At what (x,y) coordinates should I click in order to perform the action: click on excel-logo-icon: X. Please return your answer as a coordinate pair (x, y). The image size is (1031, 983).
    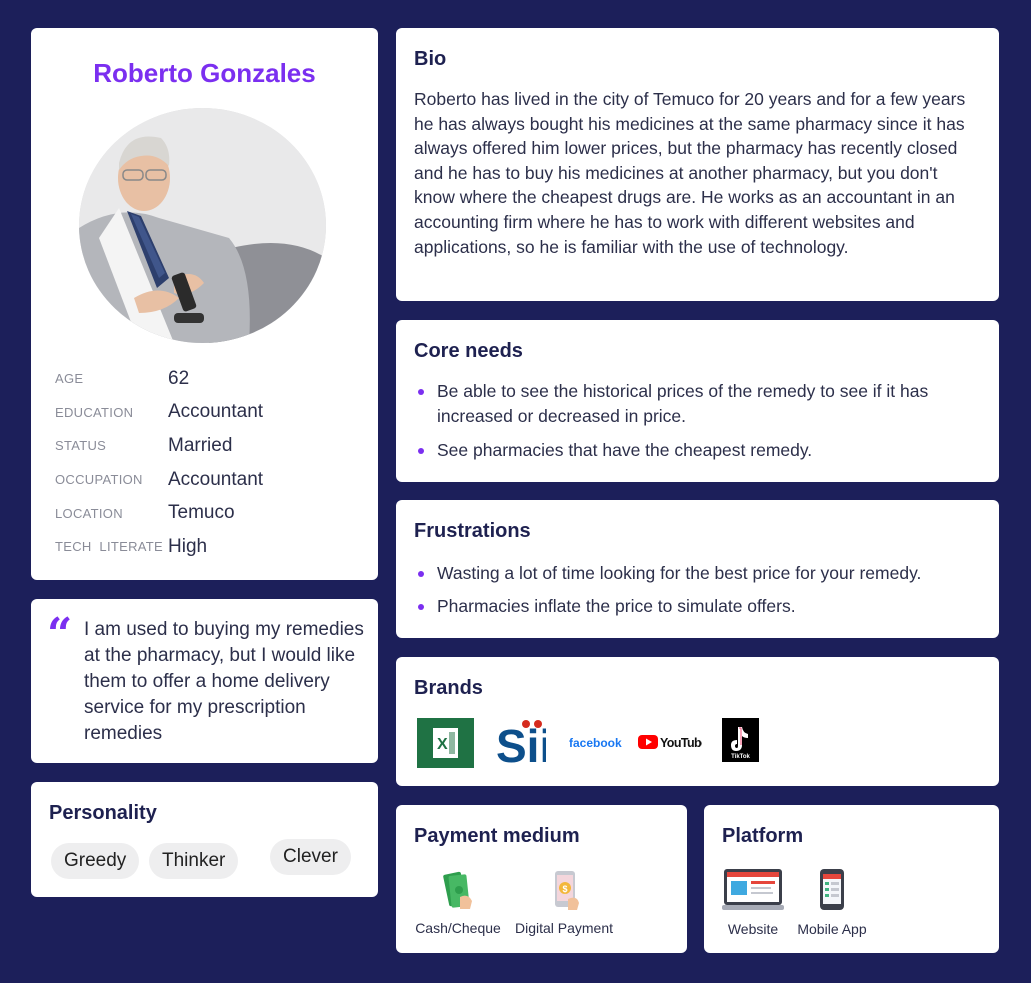
    Looking at the image, I should click on (445, 745).